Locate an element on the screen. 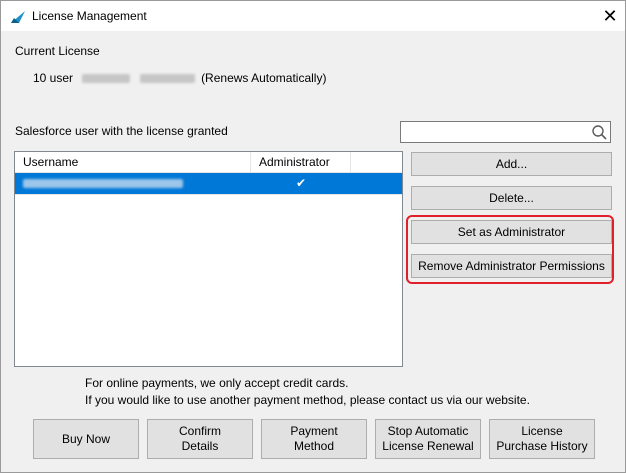 The width and height of the screenshot is (626, 473). table-header: Username Administrator is located at coordinates (208, 162).